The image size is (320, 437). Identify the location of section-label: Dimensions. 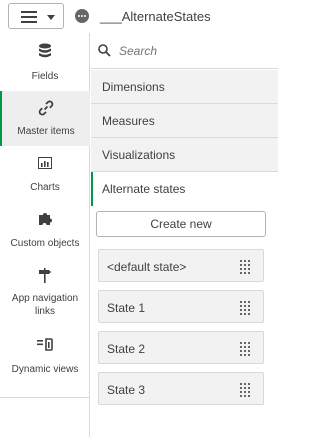
(133, 87).